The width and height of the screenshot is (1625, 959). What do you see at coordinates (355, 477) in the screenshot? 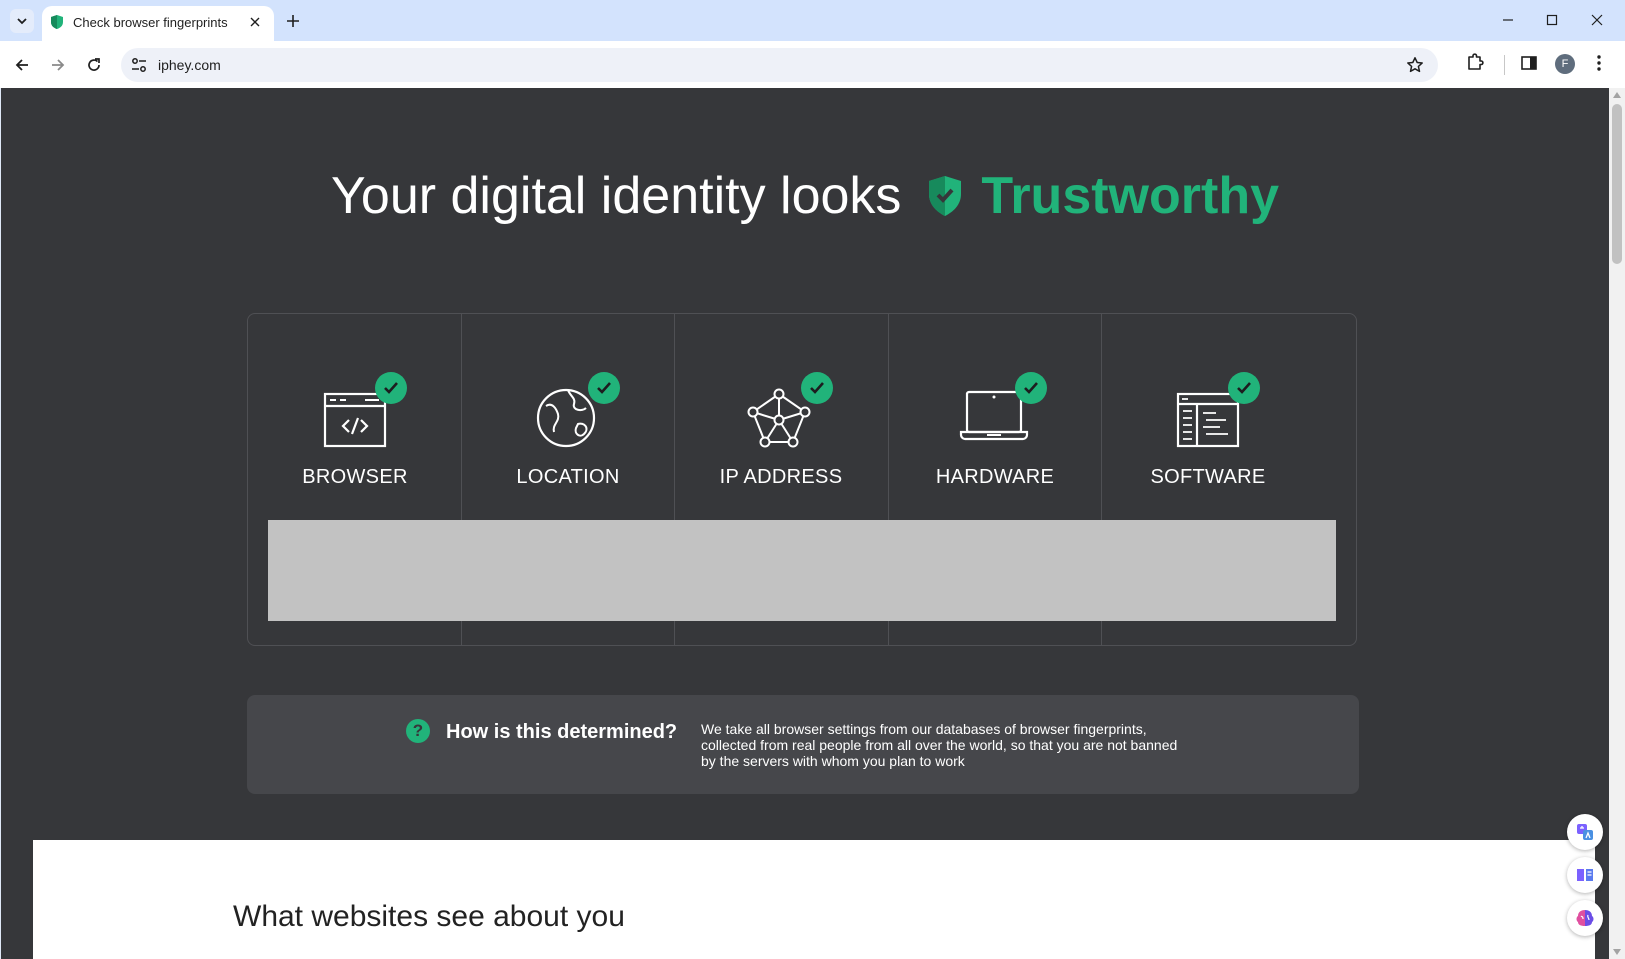
I see `category-label: BROWSER` at bounding box center [355, 477].